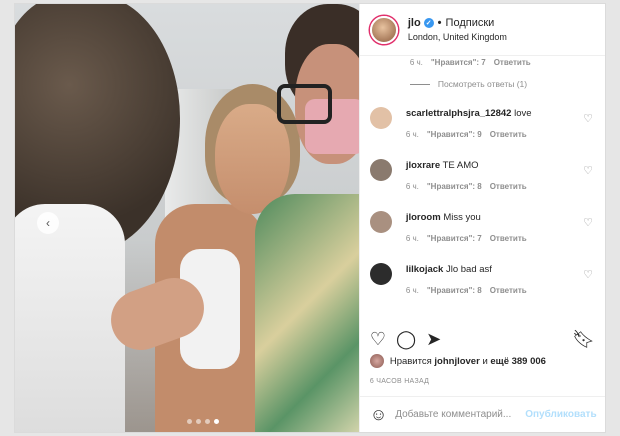  Describe the element at coordinates (419, 84) in the screenshot. I see `replies-divider` at that location.